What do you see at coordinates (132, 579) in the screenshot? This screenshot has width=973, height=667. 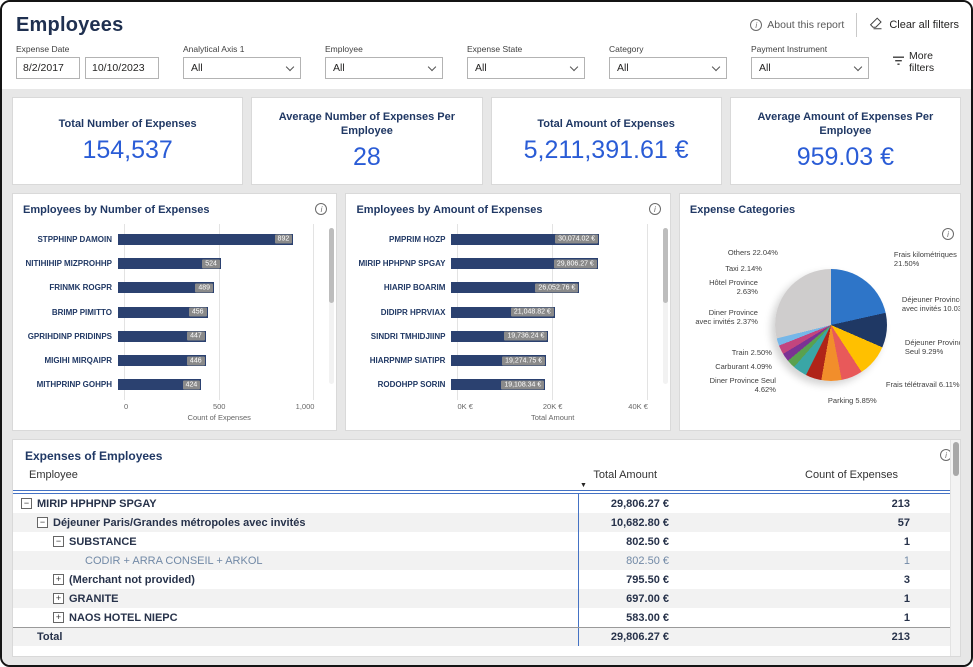 I see `employee-label: (Merchant not provided)` at bounding box center [132, 579].